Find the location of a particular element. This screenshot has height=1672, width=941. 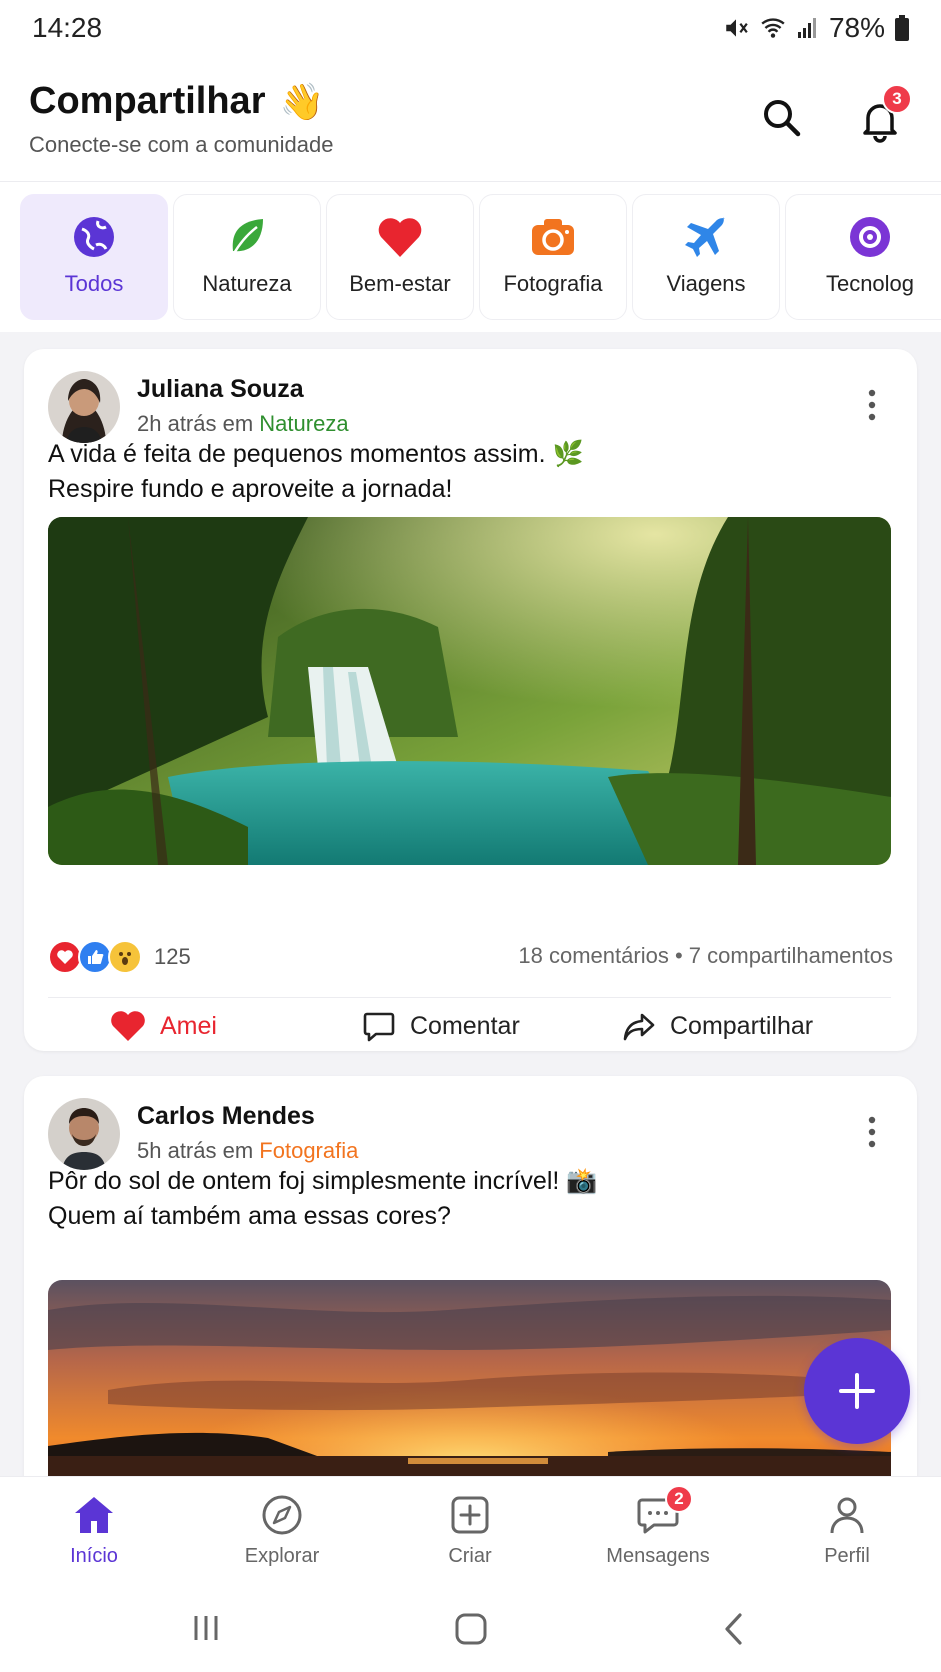

category-label: Fotografia is located at coordinates (553, 283).